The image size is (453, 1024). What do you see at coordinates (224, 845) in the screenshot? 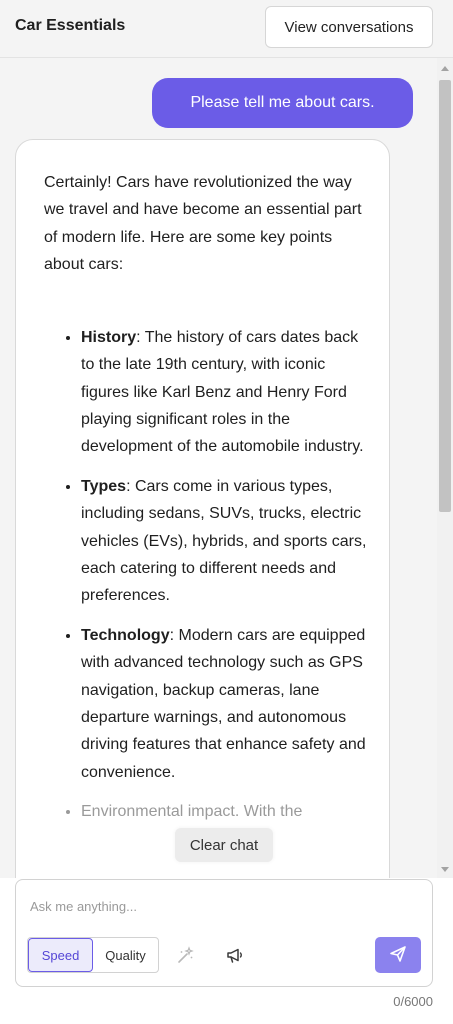
I see `clear-chat-button: Clear chat` at bounding box center [224, 845].